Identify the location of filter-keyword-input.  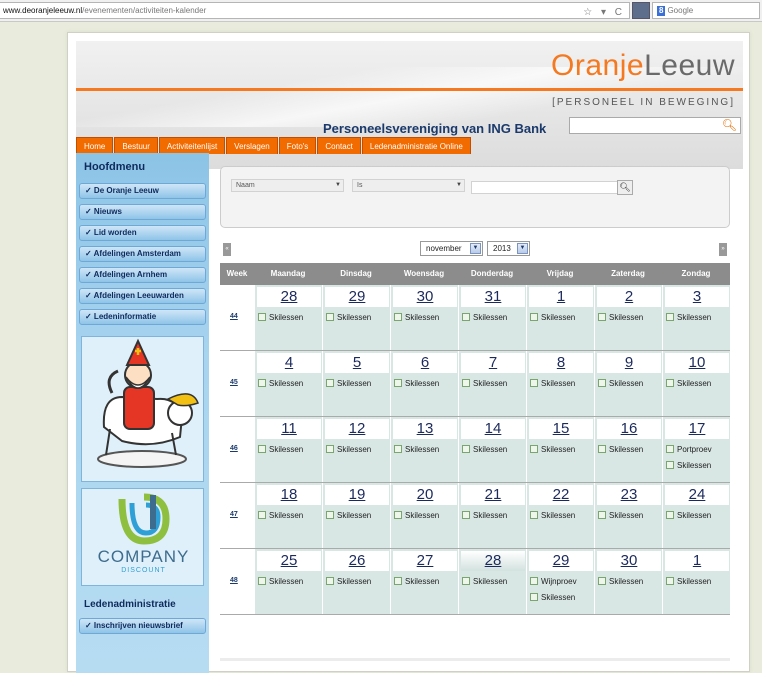
(544, 187).